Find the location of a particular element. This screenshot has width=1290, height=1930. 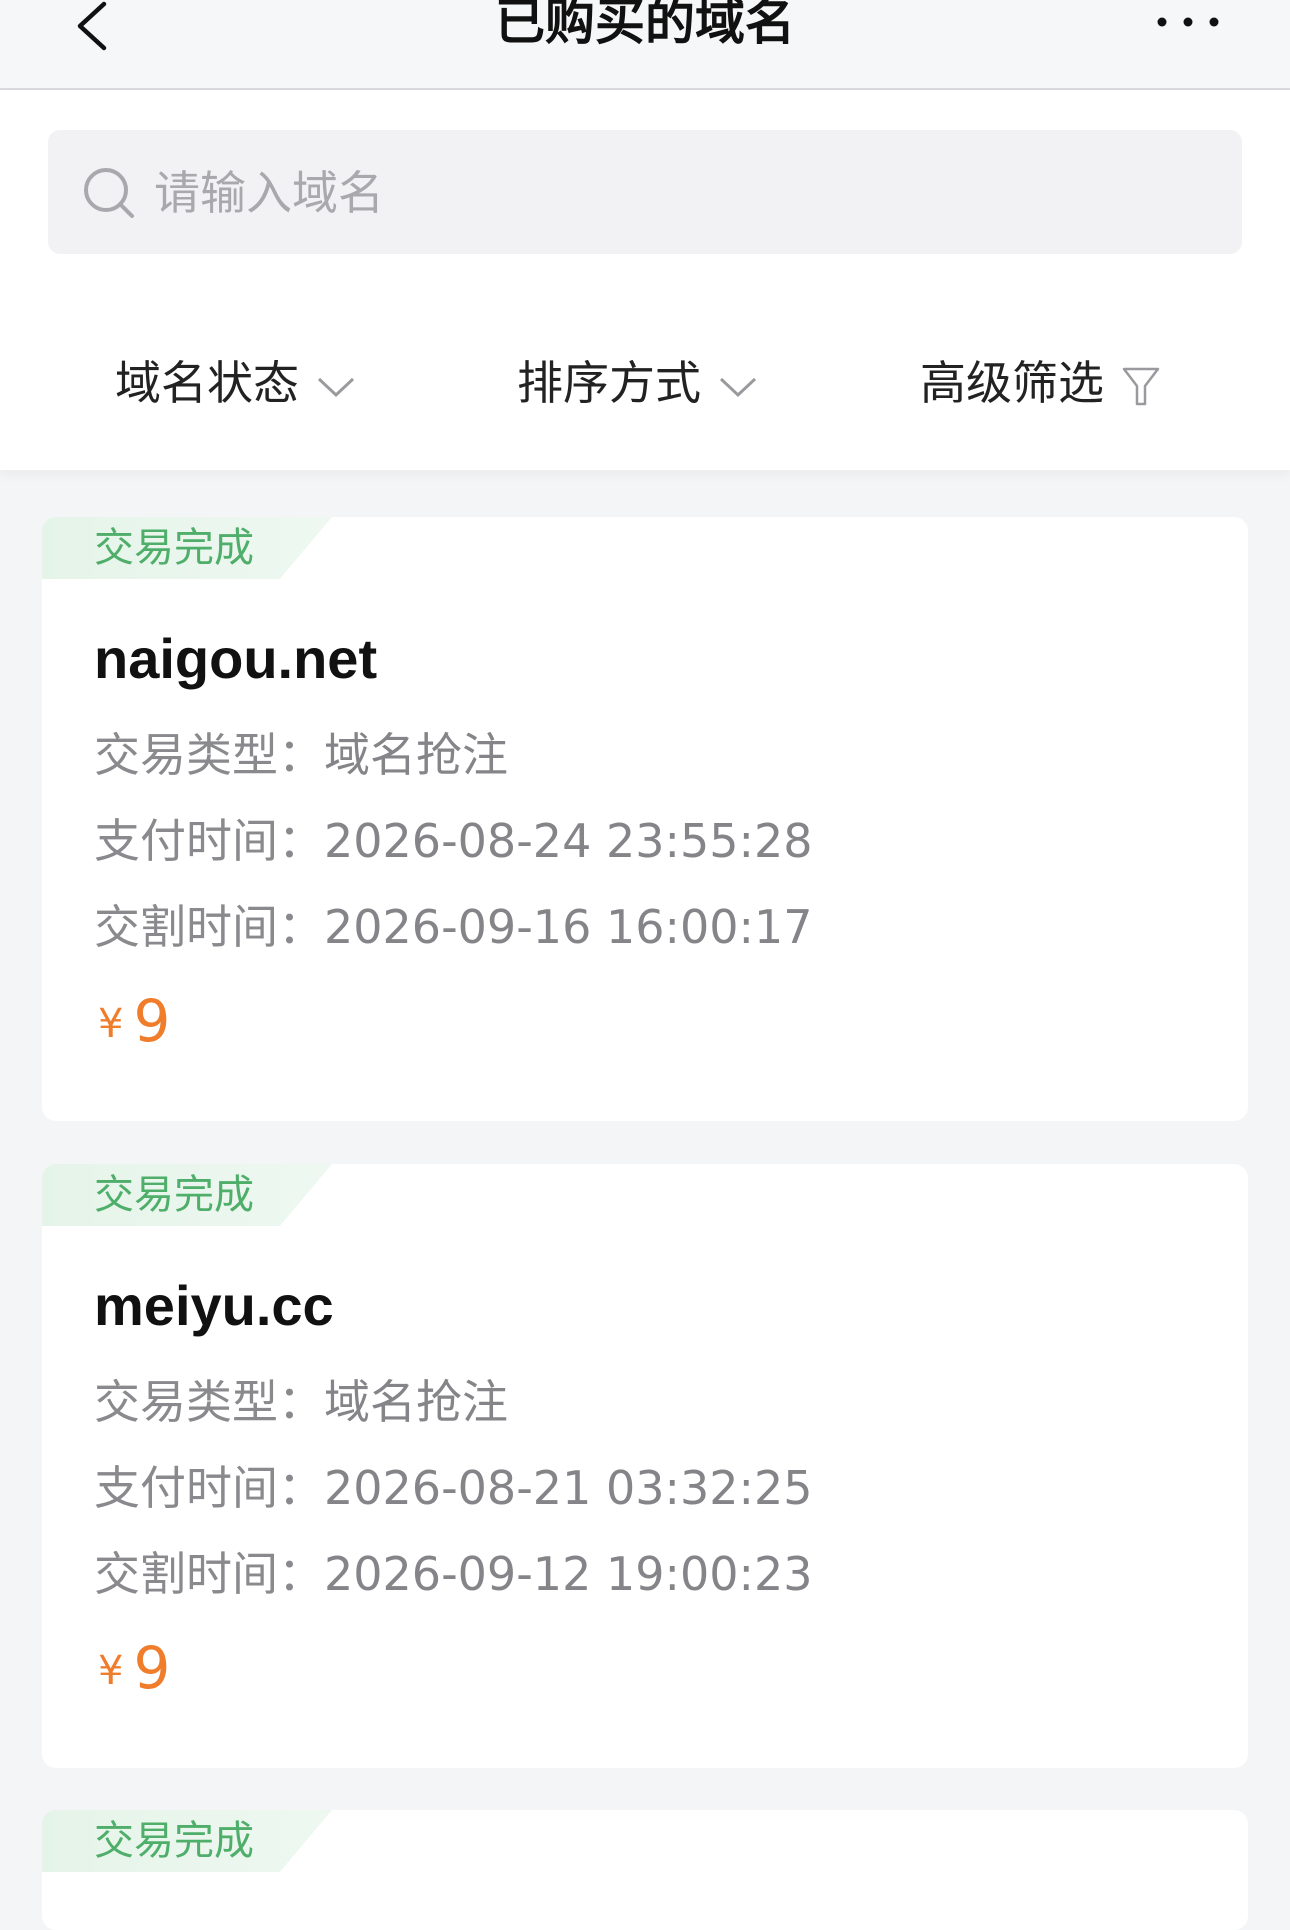

nav-bar: 已购买的域名 is located at coordinates (645, 45).